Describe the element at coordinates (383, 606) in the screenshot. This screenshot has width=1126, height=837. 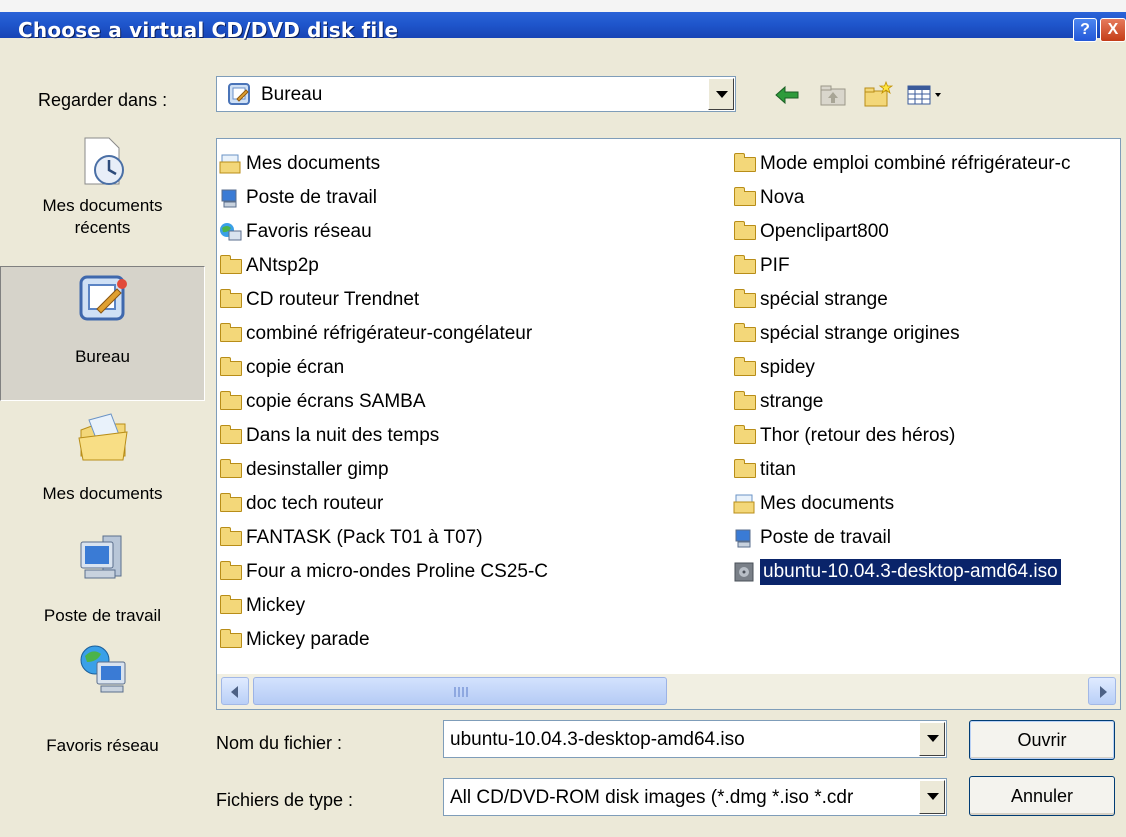
I see `list-item: Mickey` at that location.